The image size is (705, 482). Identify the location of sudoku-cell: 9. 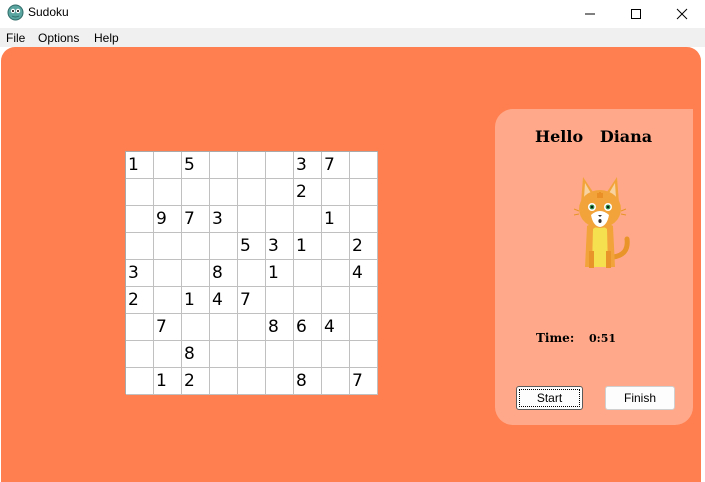
(168, 219).